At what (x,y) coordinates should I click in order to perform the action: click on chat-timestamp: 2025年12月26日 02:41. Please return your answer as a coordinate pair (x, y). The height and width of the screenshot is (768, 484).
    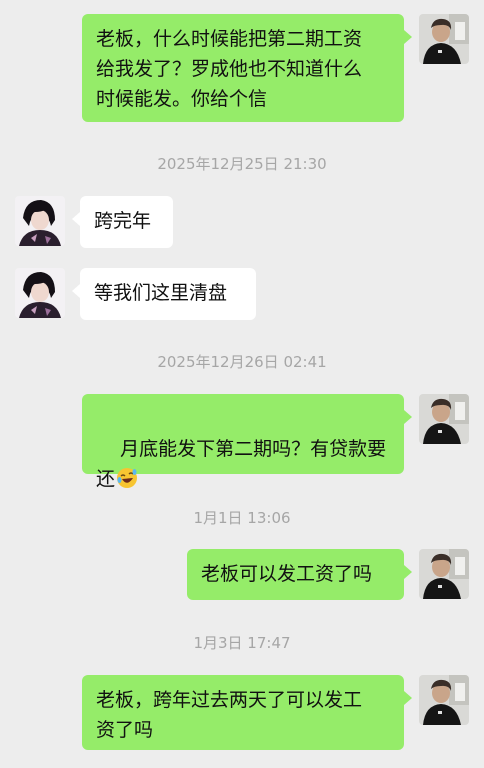
    Looking at the image, I should click on (242, 362).